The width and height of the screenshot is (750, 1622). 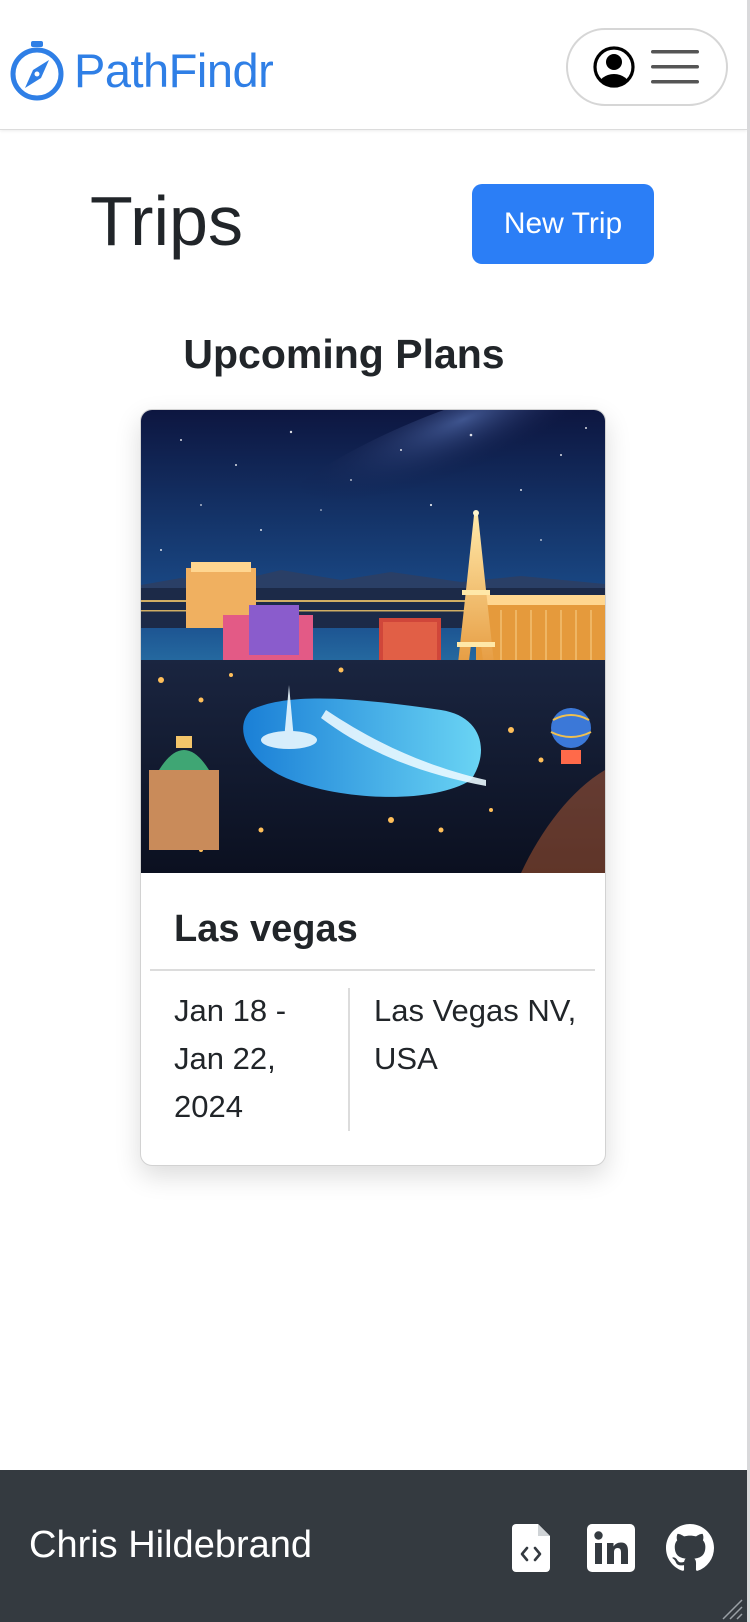 What do you see at coordinates (174, 70) in the screenshot?
I see `brand-name: PathFindr` at bounding box center [174, 70].